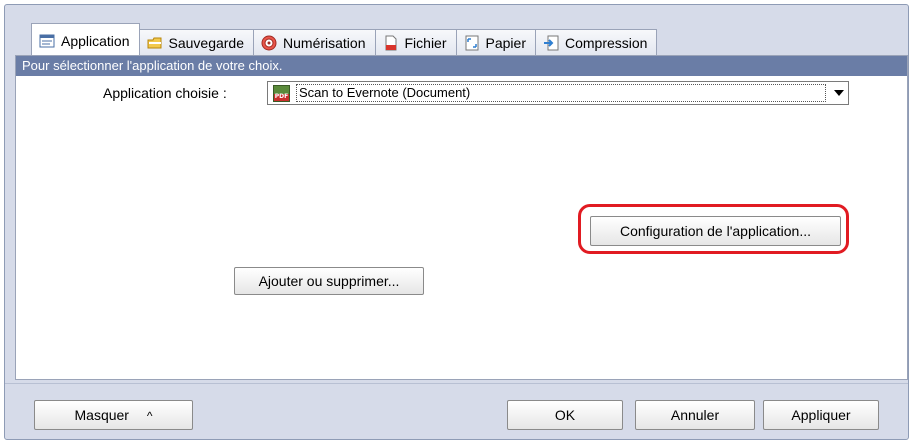 Image resolution: width=917 pixels, height=445 pixels. What do you see at coordinates (47, 41) in the screenshot?
I see `application-icon` at bounding box center [47, 41].